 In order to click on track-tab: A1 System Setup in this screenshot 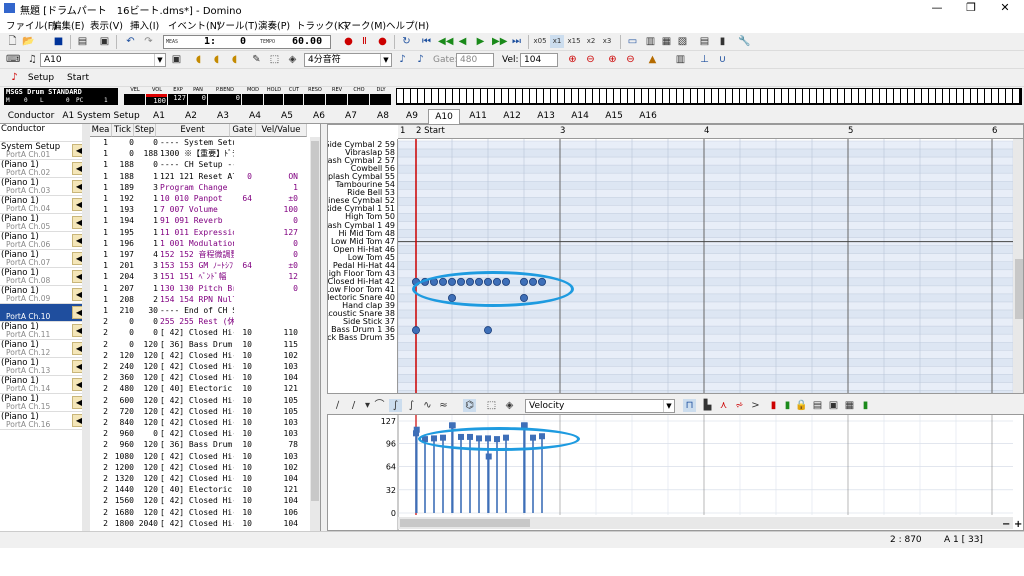, I will do `click(101, 116)`.